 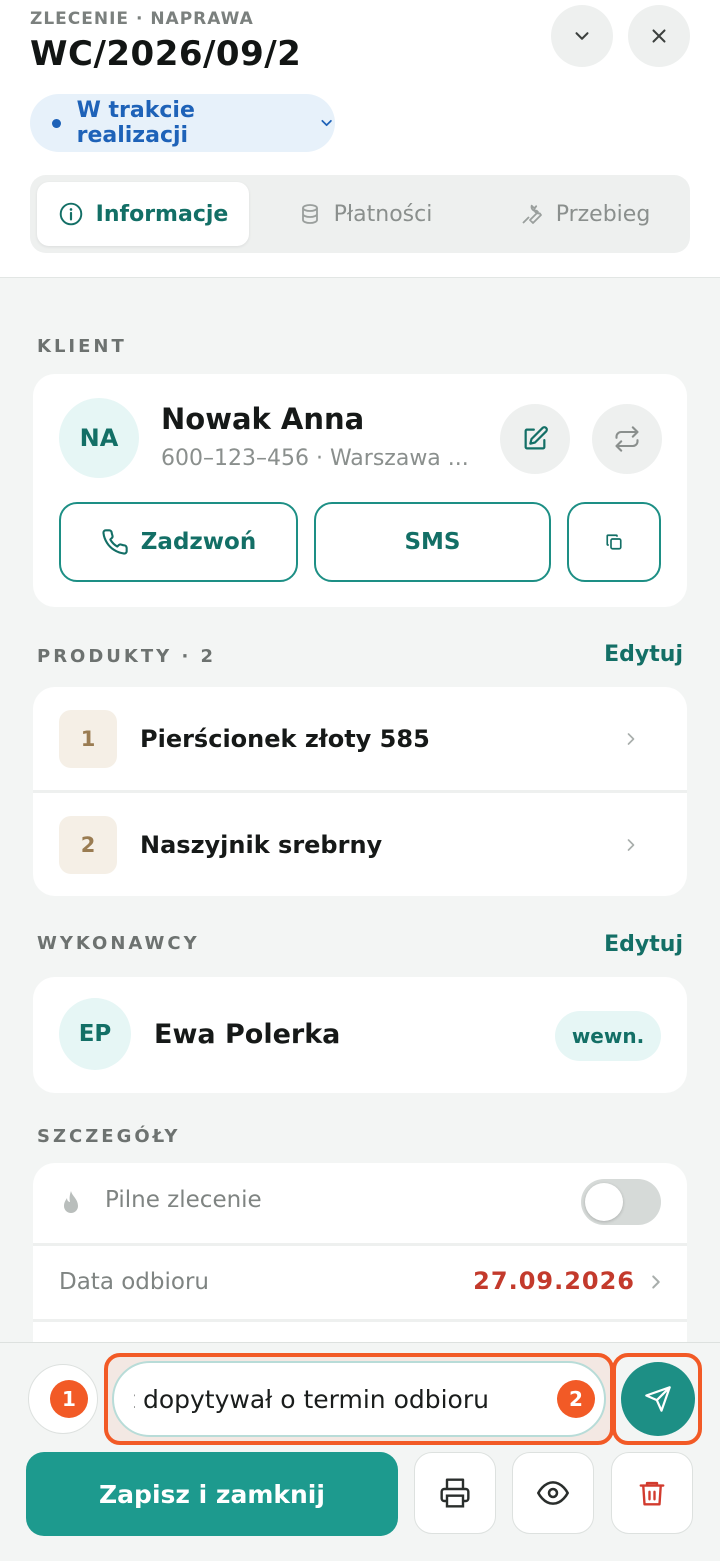 I want to click on details-card: Pilne zlecenie Data odbioru 27.09.2026, so click(x=360, y=1263).